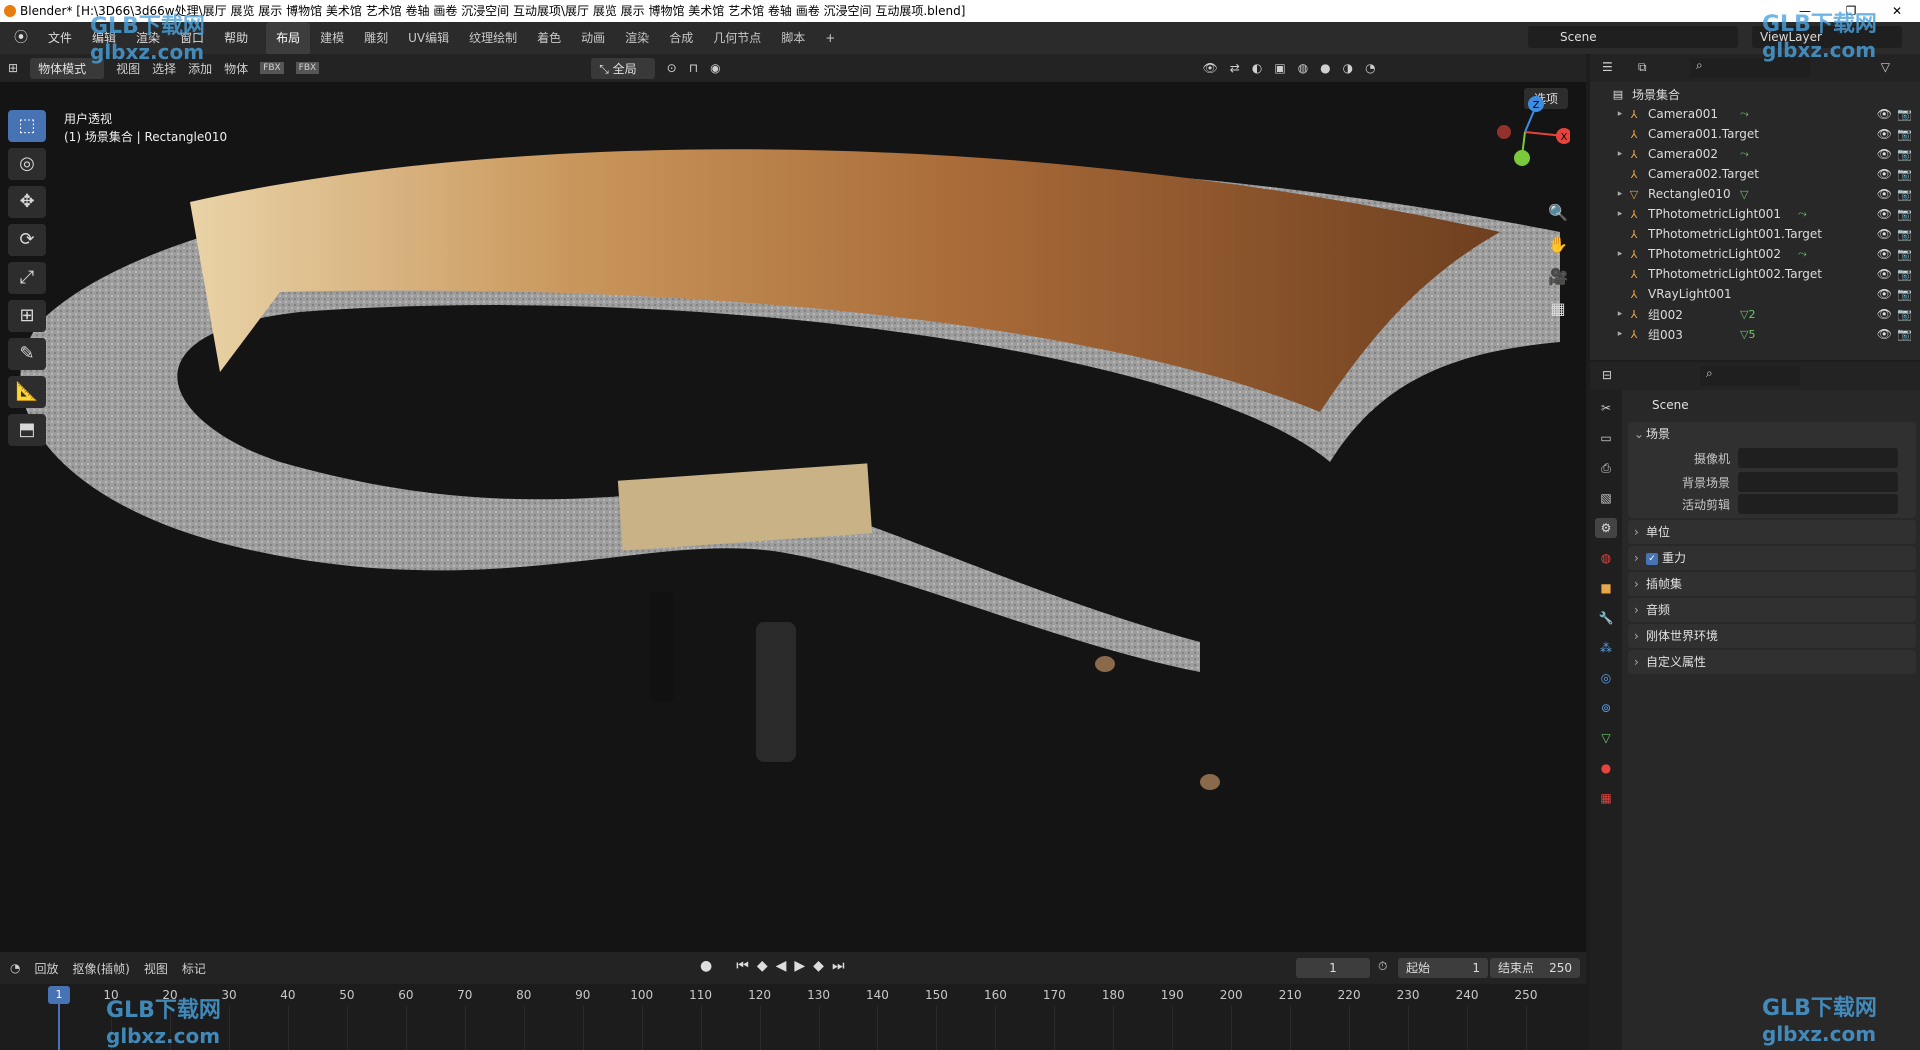  Describe the element at coordinates (1382, 966) in the screenshot. I see `preview-range-icon: ⏱` at that location.